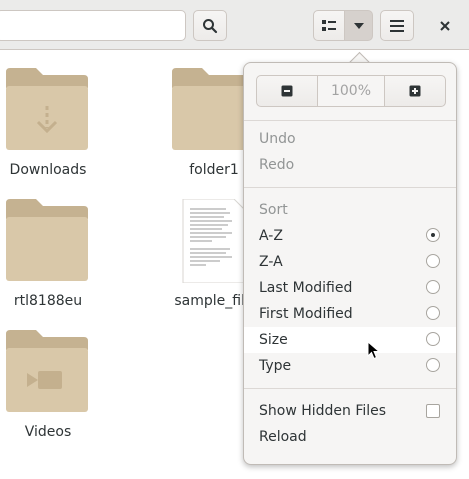 The height and width of the screenshot is (479, 469). I want to click on main-menu-button, so click(397, 25).